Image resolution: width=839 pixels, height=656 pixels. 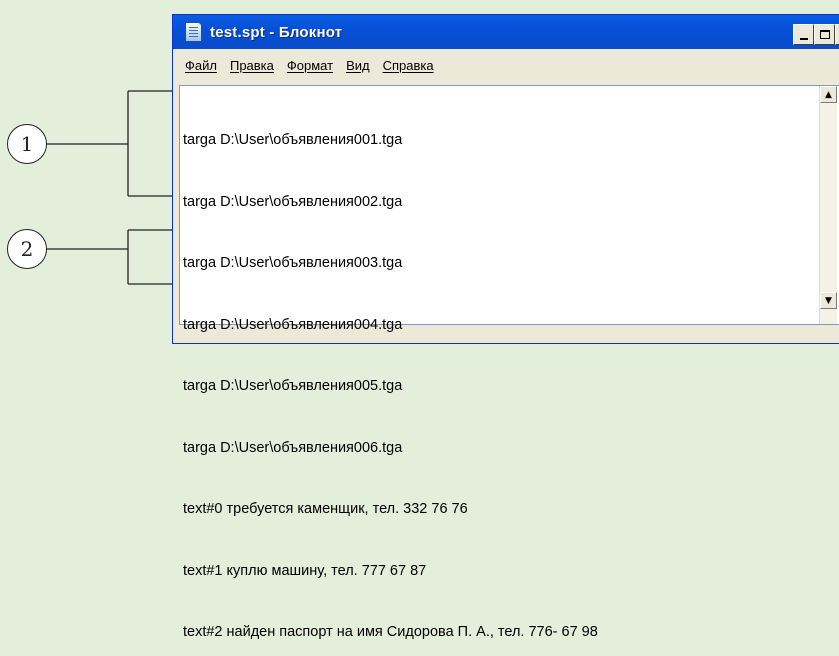 I want to click on window-title: test.spt - Блокнот, so click(x=276, y=32).